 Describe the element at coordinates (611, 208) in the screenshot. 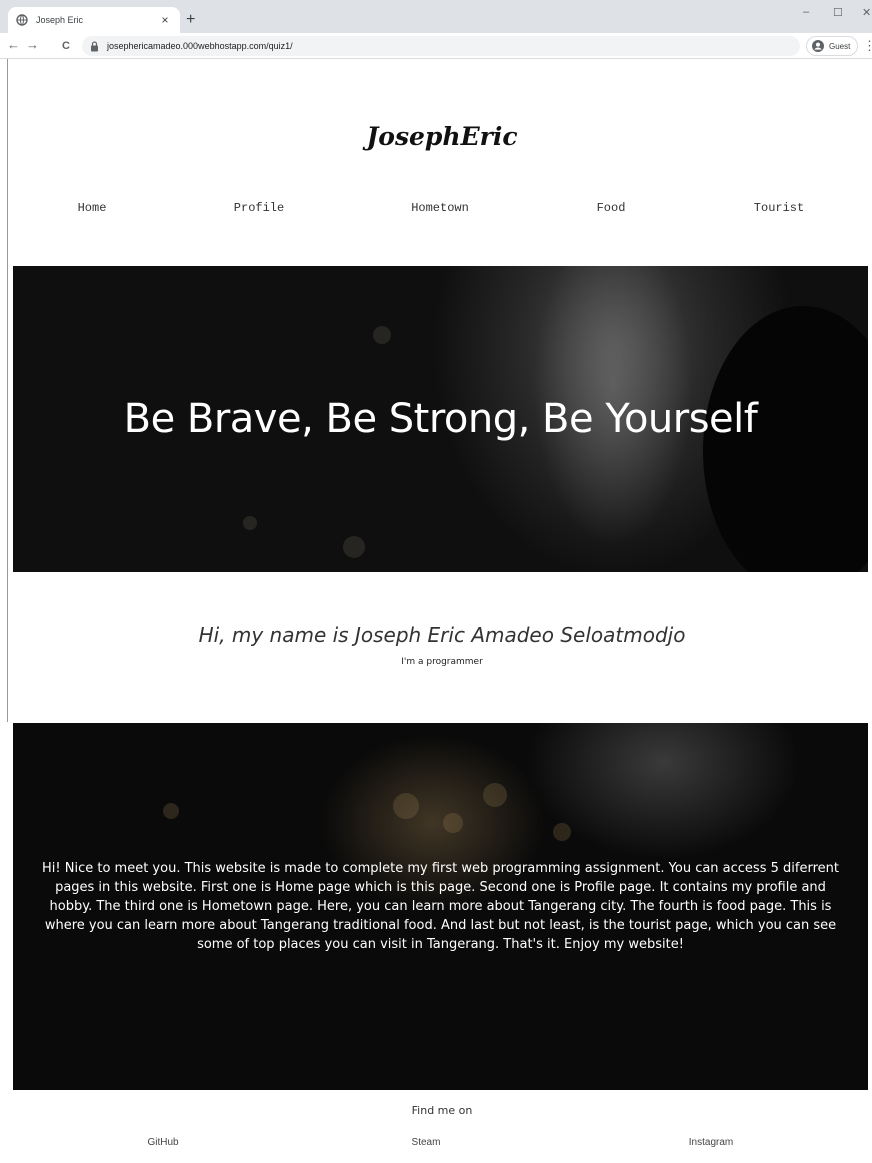

I see `nav-food: Food` at that location.